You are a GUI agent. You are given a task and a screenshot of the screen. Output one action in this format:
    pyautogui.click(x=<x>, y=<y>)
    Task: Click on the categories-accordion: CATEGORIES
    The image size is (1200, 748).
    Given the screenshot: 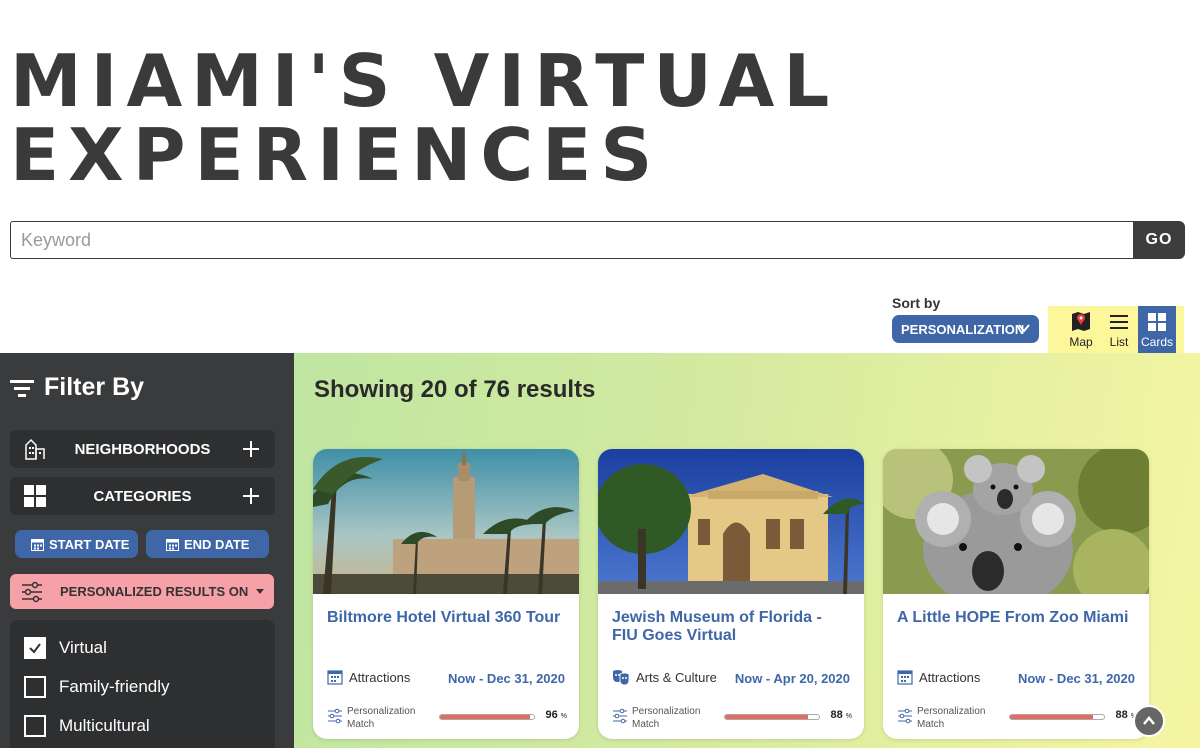 What is the action you would take?
    pyautogui.click(x=142, y=496)
    